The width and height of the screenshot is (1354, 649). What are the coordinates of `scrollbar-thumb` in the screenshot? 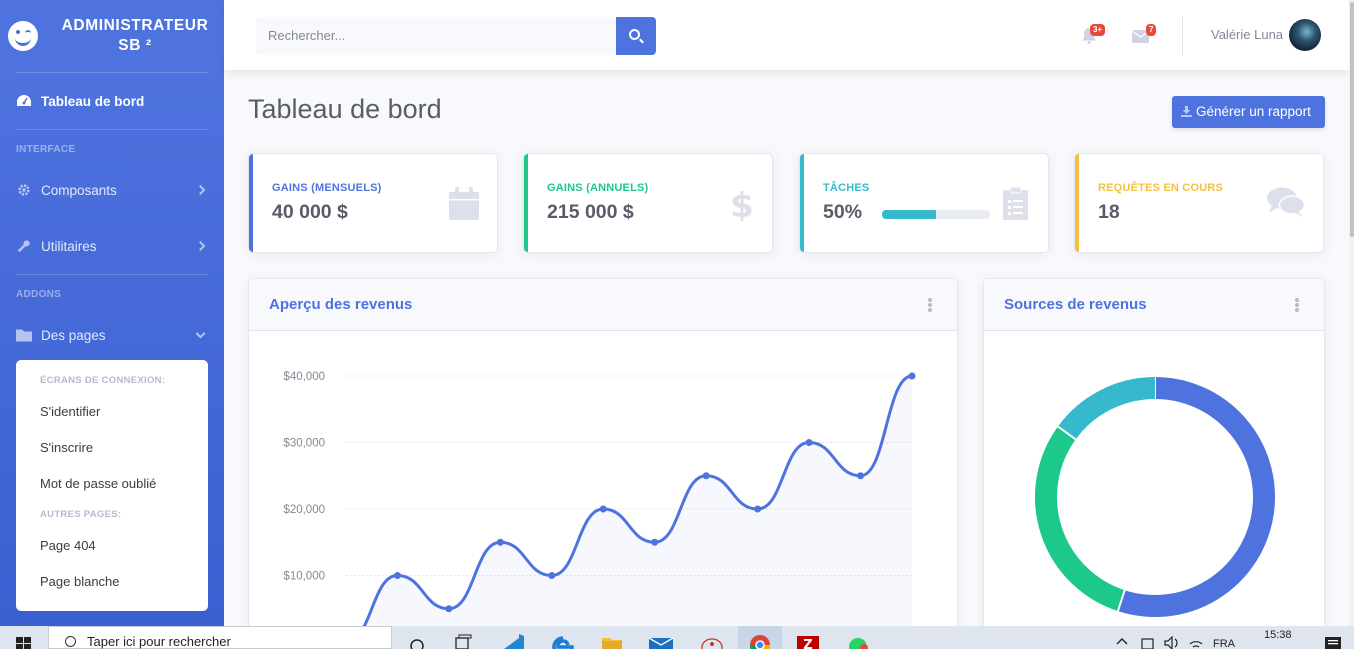 It's located at (1352, 119).